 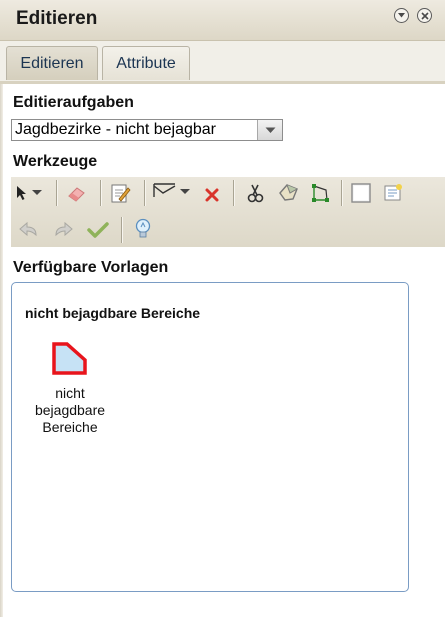 I want to click on vertex-edit-icon, so click(x=320, y=193).